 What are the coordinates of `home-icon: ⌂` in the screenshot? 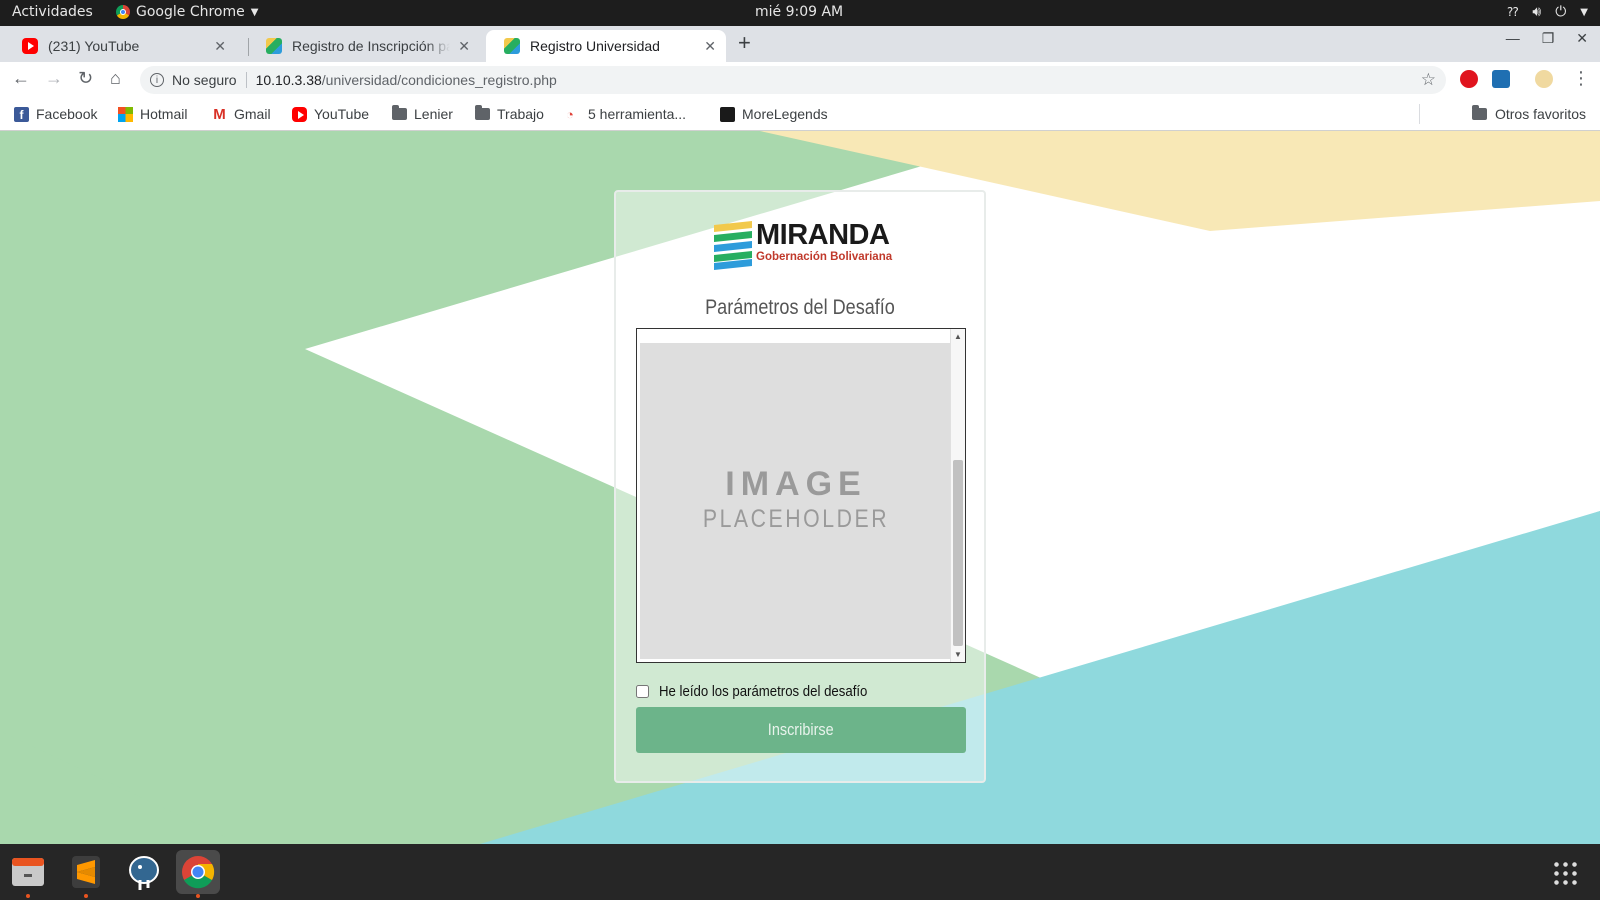 It's located at (115, 78).